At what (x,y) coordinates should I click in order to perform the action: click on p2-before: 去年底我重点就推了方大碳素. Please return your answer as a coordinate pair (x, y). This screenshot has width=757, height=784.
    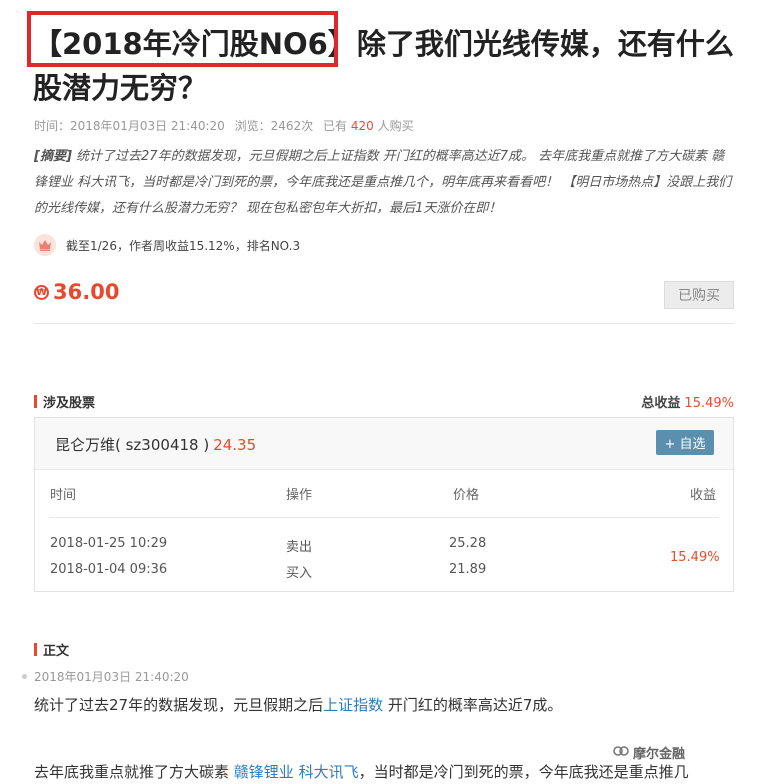
    Looking at the image, I should click on (134, 772).